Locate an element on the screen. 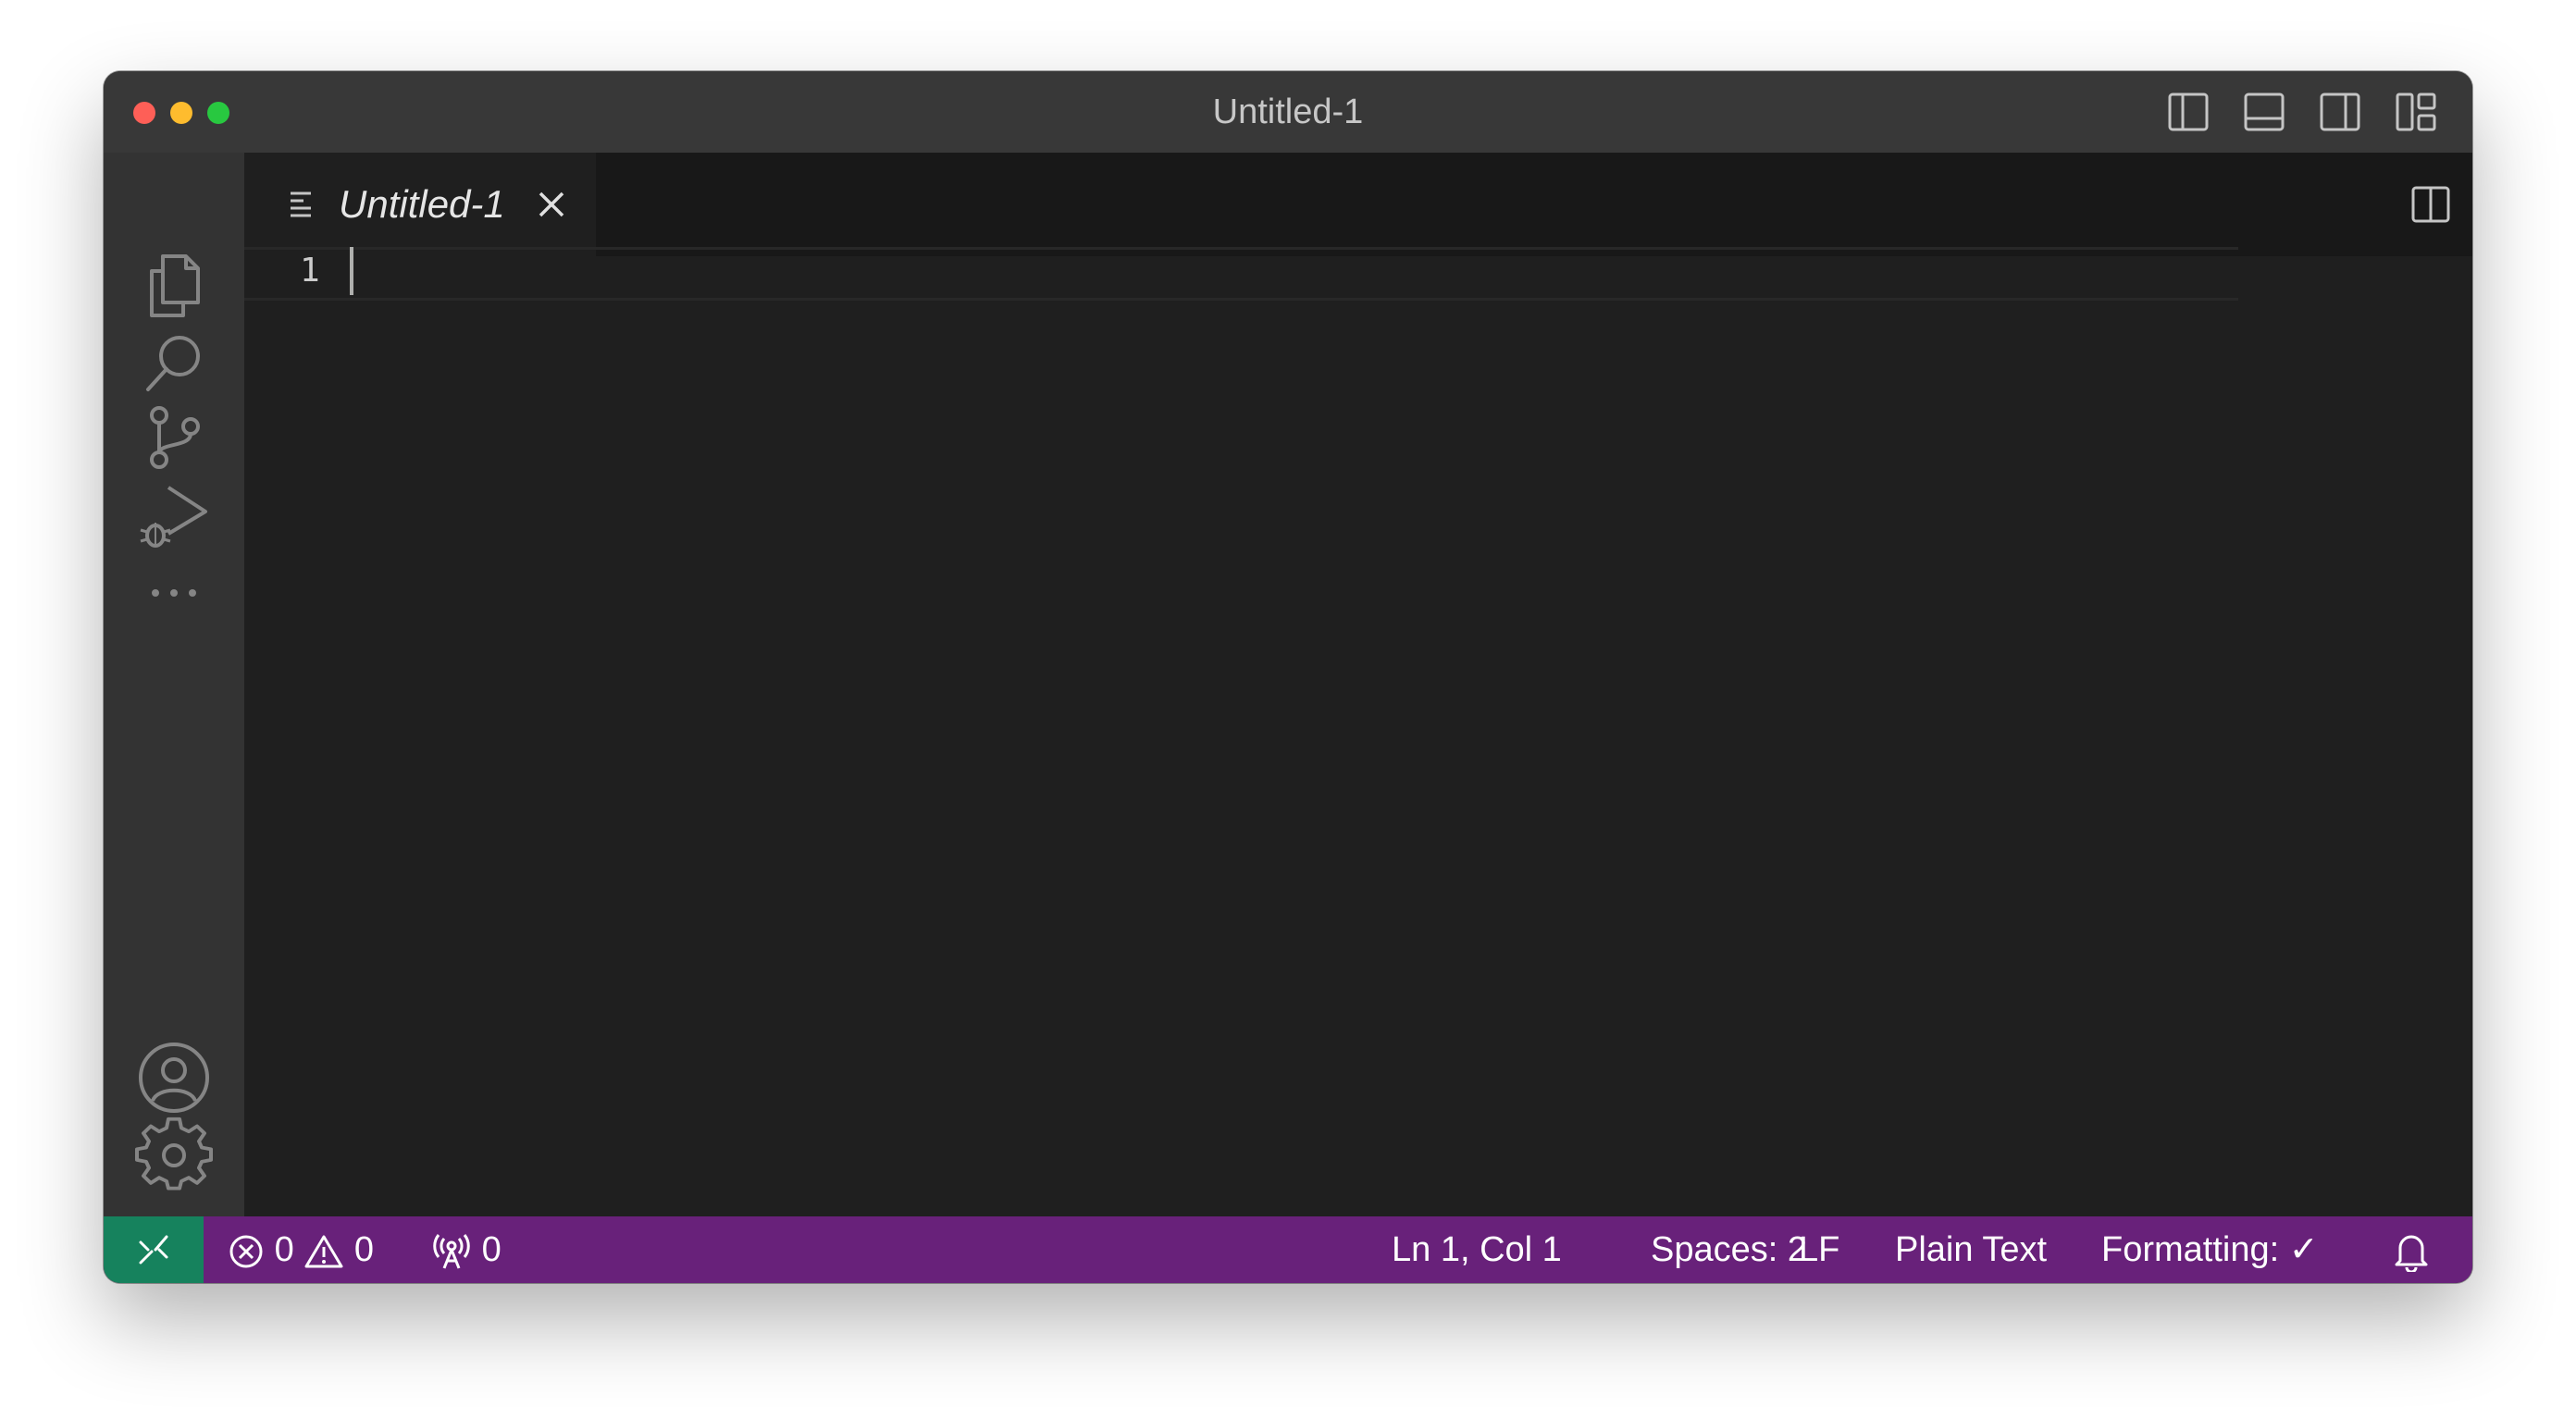 This screenshot has width=2576, height=1419. warning-icon is located at coordinates (323, 1251).